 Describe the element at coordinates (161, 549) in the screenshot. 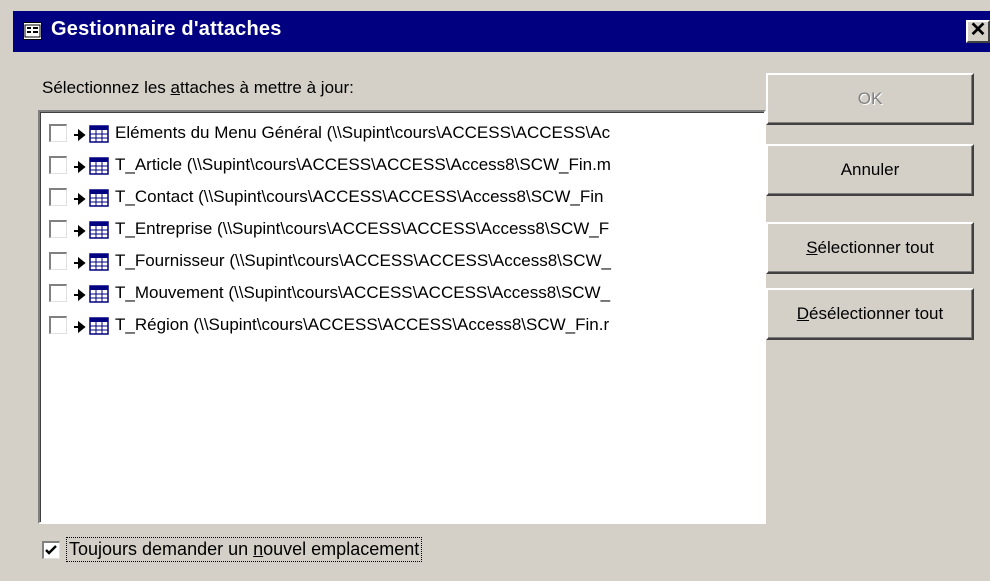

I see `always-prompt-text-start: Toujours demander un` at that location.